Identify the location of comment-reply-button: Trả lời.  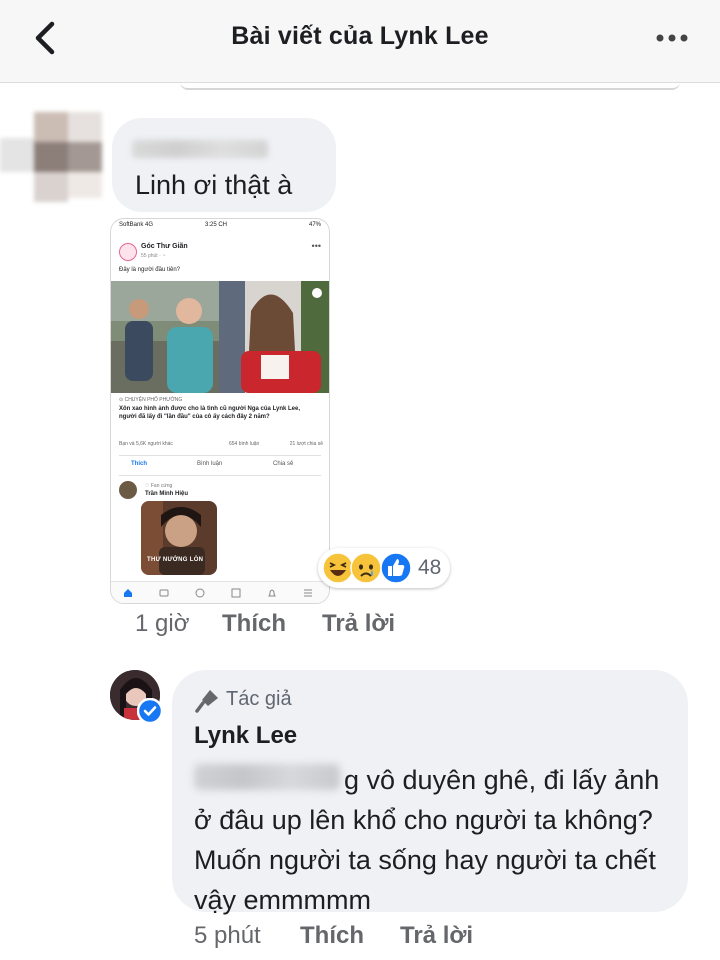
(358, 624).